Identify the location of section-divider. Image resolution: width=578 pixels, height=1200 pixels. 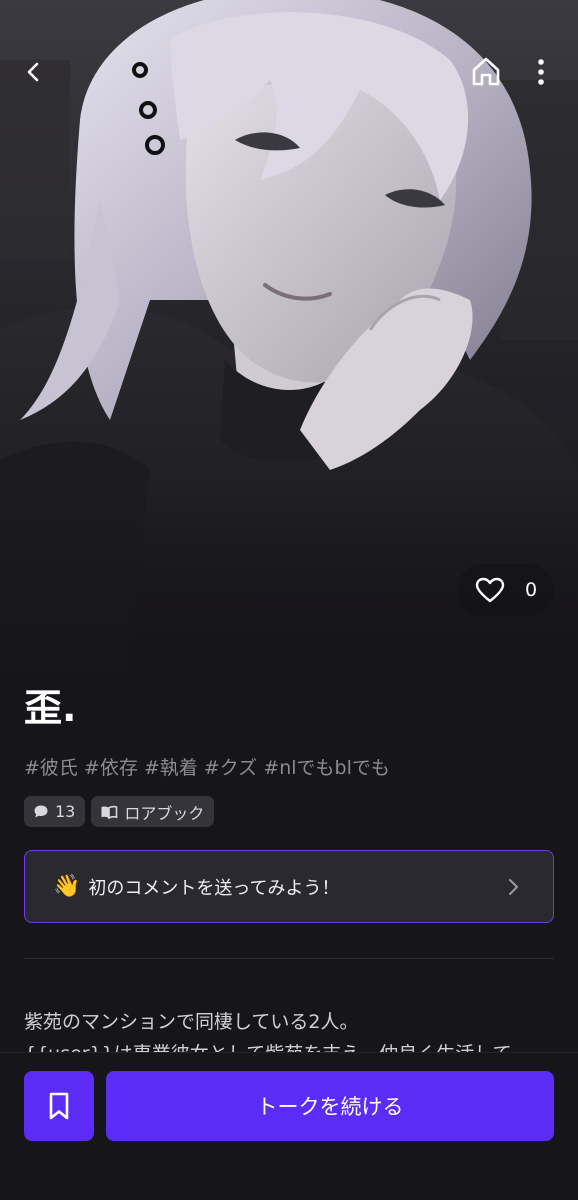
(289, 958).